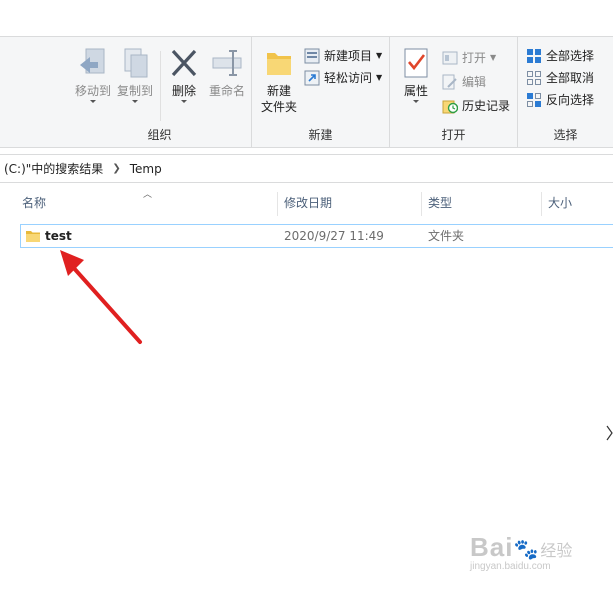 The width and height of the screenshot is (613, 600). Describe the element at coordinates (159, 135) in the screenshot. I see `organize-group-label: 组织` at that location.